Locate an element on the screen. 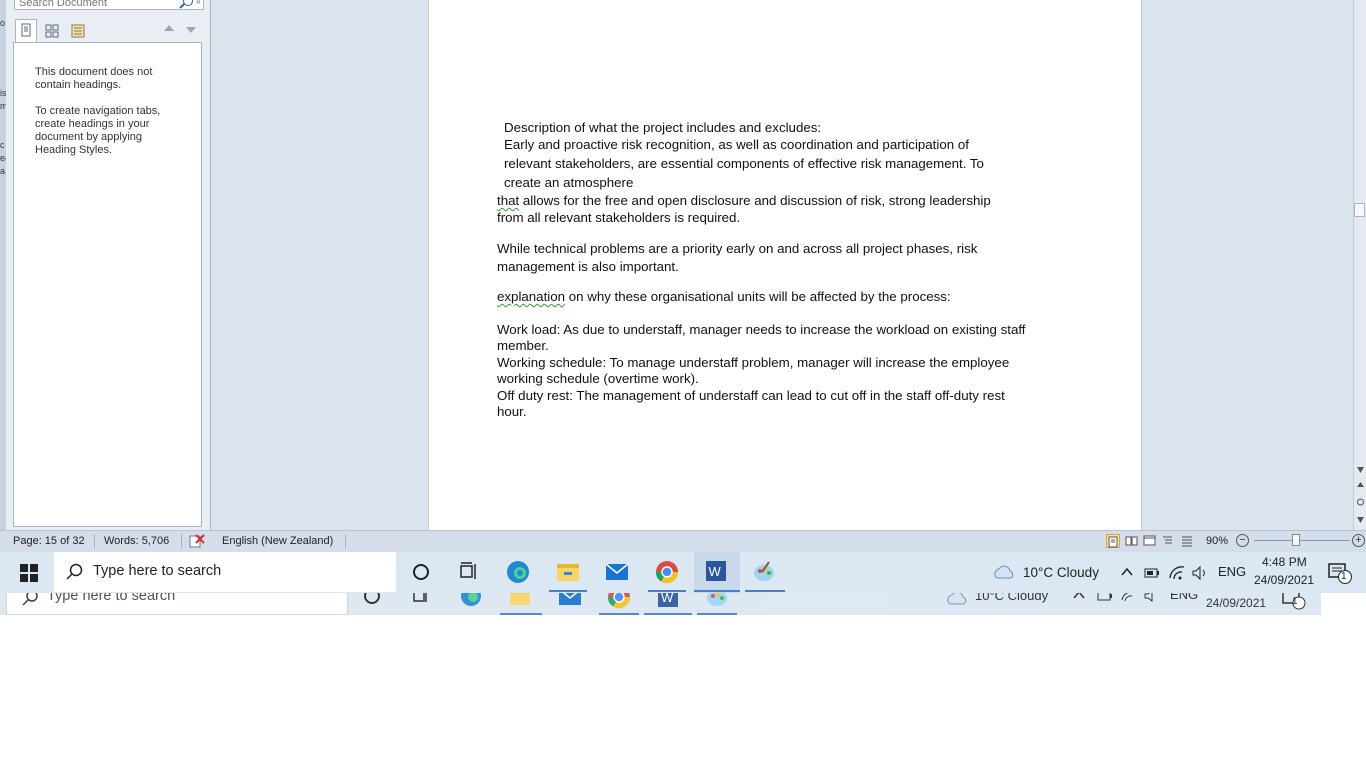 This screenshot has height=768, width=1366. print-layout-view-button is located at coordinates (1113, 541).